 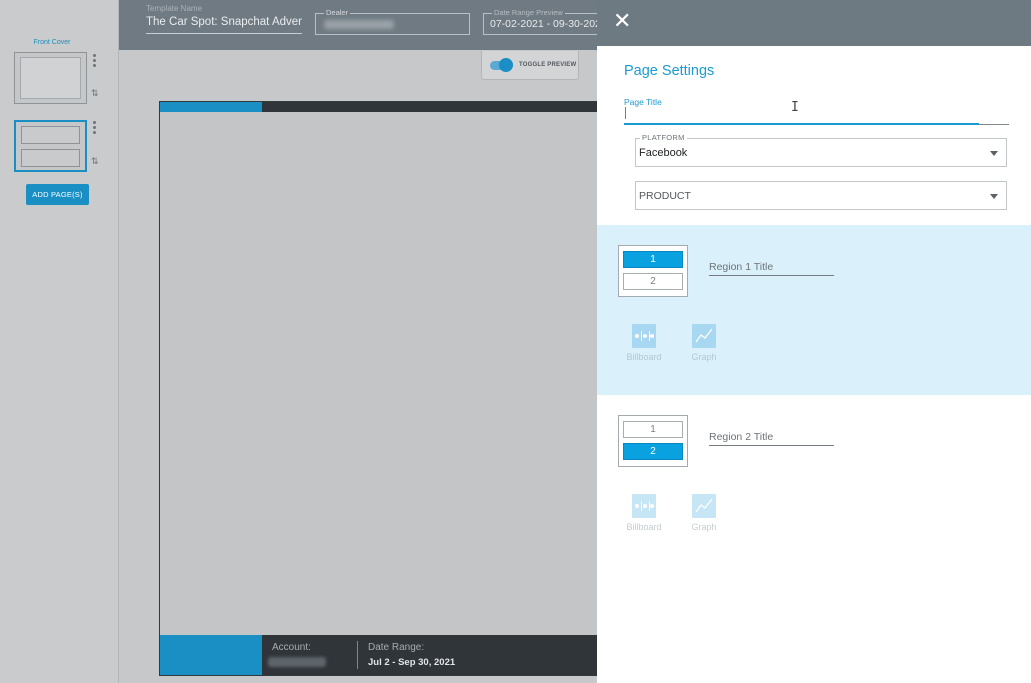 I want to click on preview-footer-accent, so click(x=211, y=655).